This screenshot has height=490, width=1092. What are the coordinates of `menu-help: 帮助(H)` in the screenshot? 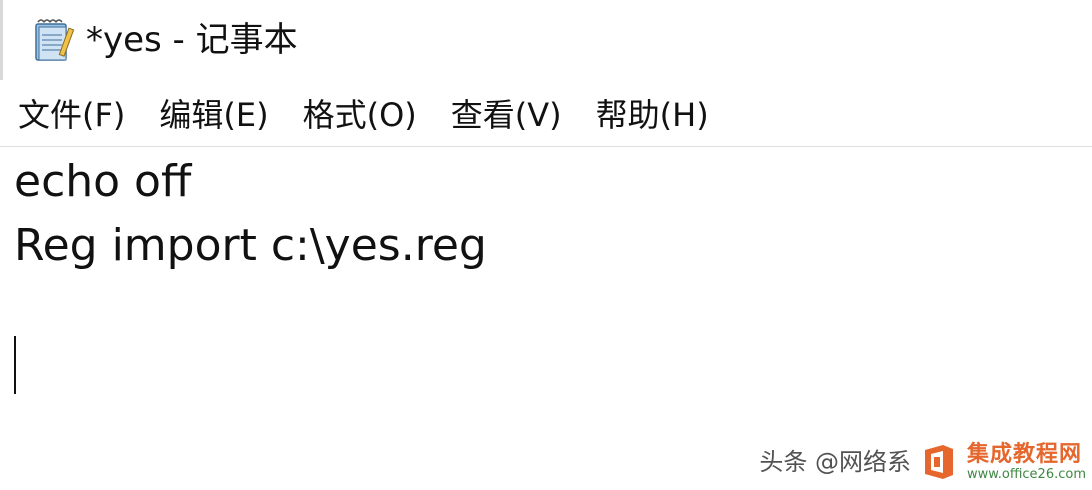 It's located at (649, 115).